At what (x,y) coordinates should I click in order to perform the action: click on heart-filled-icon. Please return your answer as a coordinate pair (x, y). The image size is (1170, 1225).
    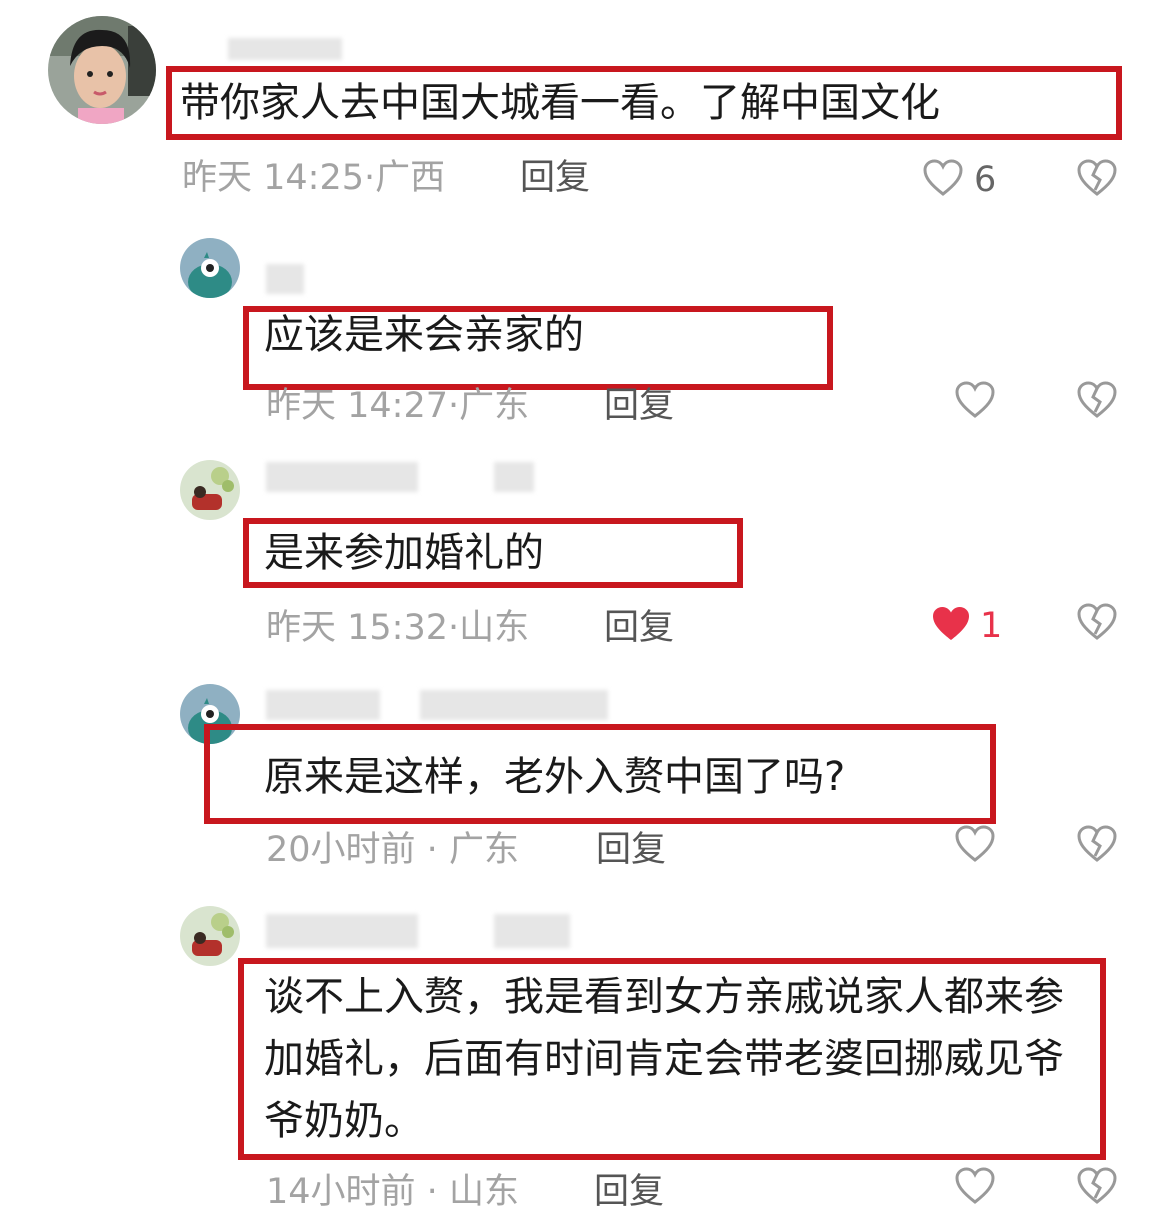
    Looking at the image, I should click on (951, 624).